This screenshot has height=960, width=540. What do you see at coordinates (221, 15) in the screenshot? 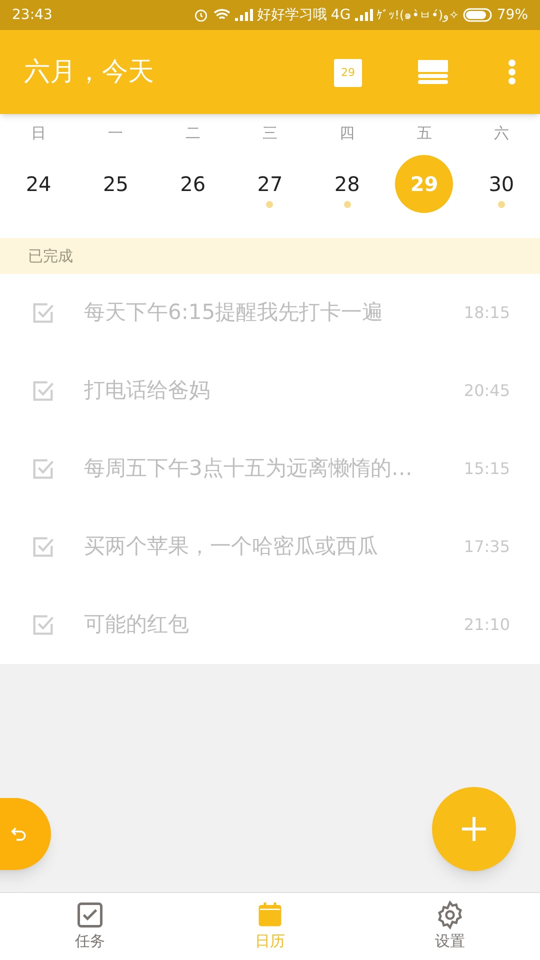
I see `wifi-icon` at bounding box center [221, 15].